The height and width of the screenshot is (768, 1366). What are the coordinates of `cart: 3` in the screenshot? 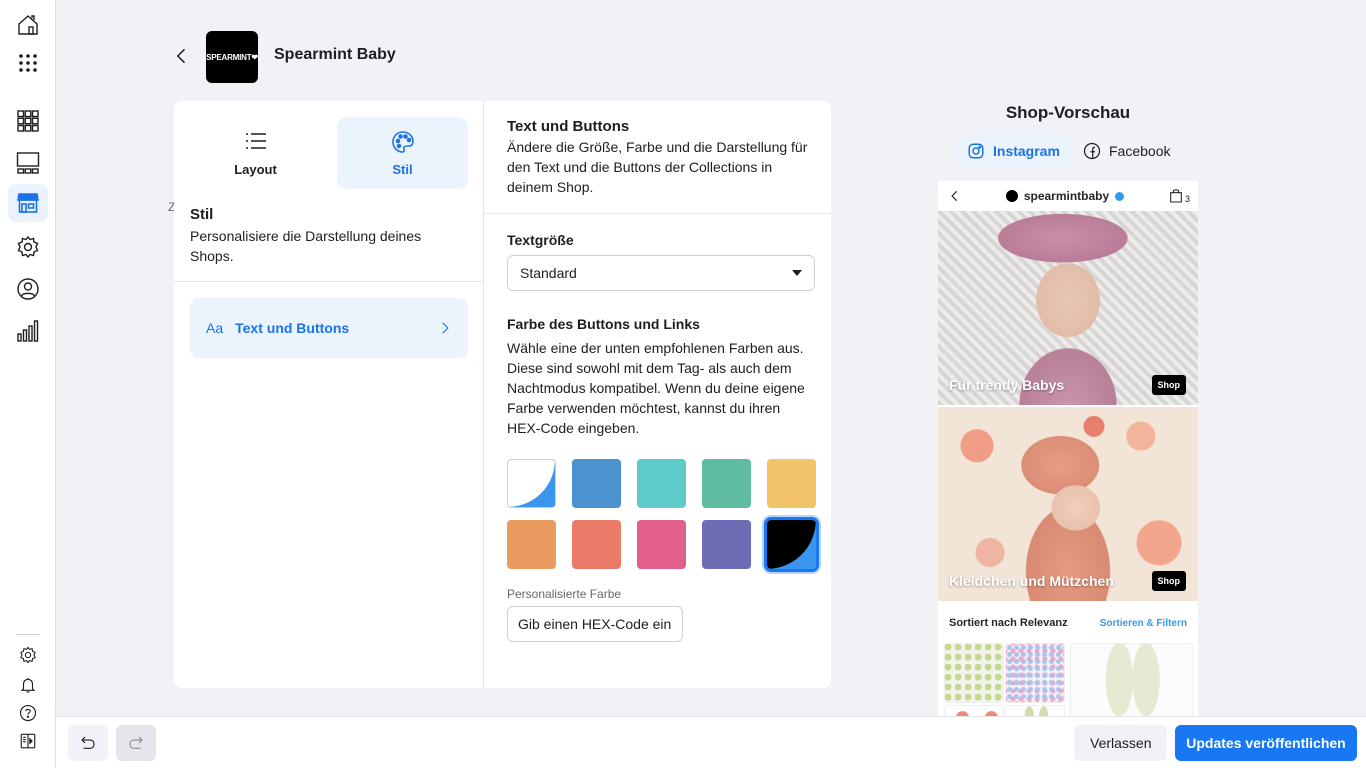 It's located at (1179, 196).